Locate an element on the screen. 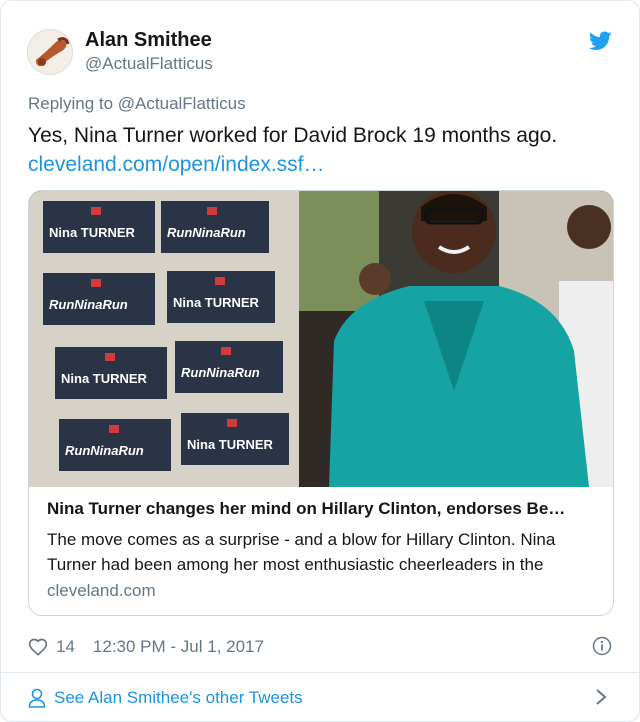 This screenshot has width=640, height=722. twitter-bird-icon is located at coordinates (600, 41).